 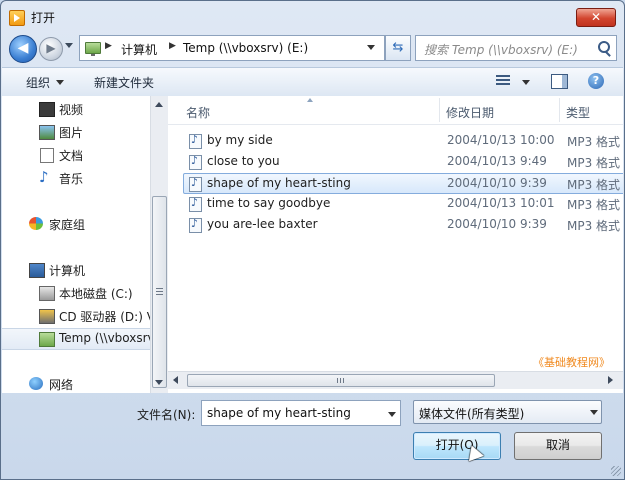 I want to click on filetype-value: 媒体文件(所有类型), so click(x=472, y=414).